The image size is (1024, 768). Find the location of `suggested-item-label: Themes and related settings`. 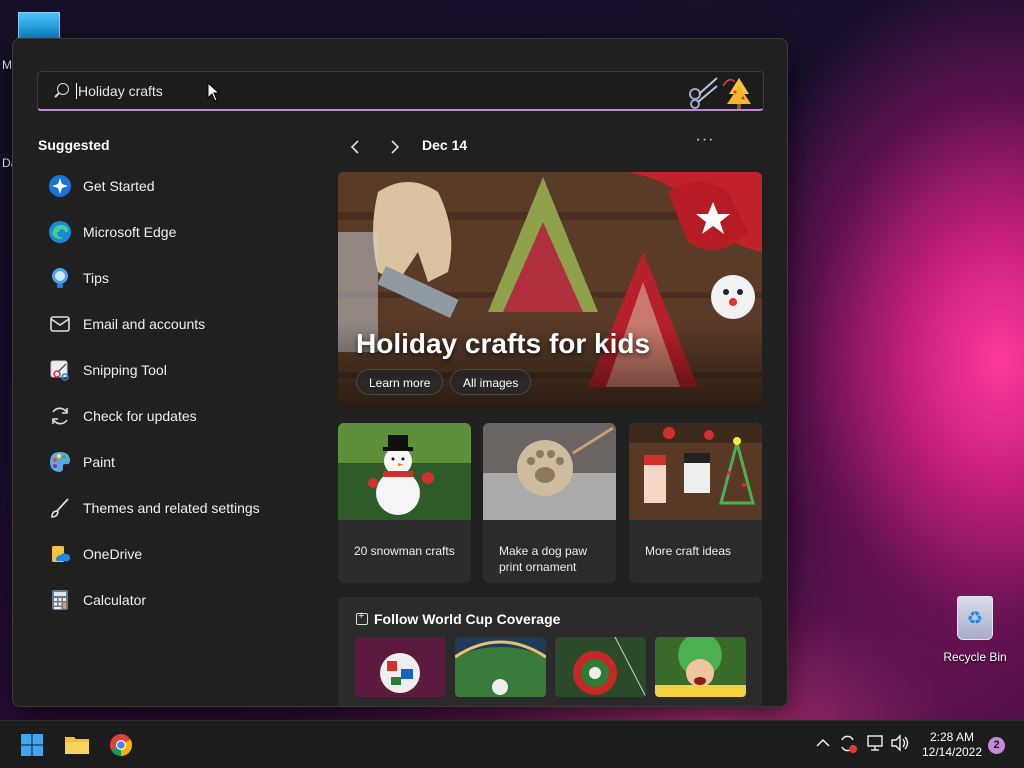

suggested-item-label: Themes and related settings is located at coordinates (171, 508).